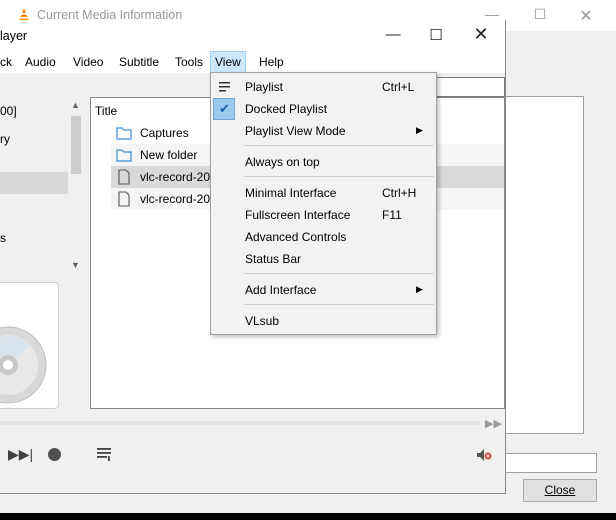 Image resolution: width=616 pixels, height=520 pixels. I want to click on menu-audio: Audio, so click(40, 62).